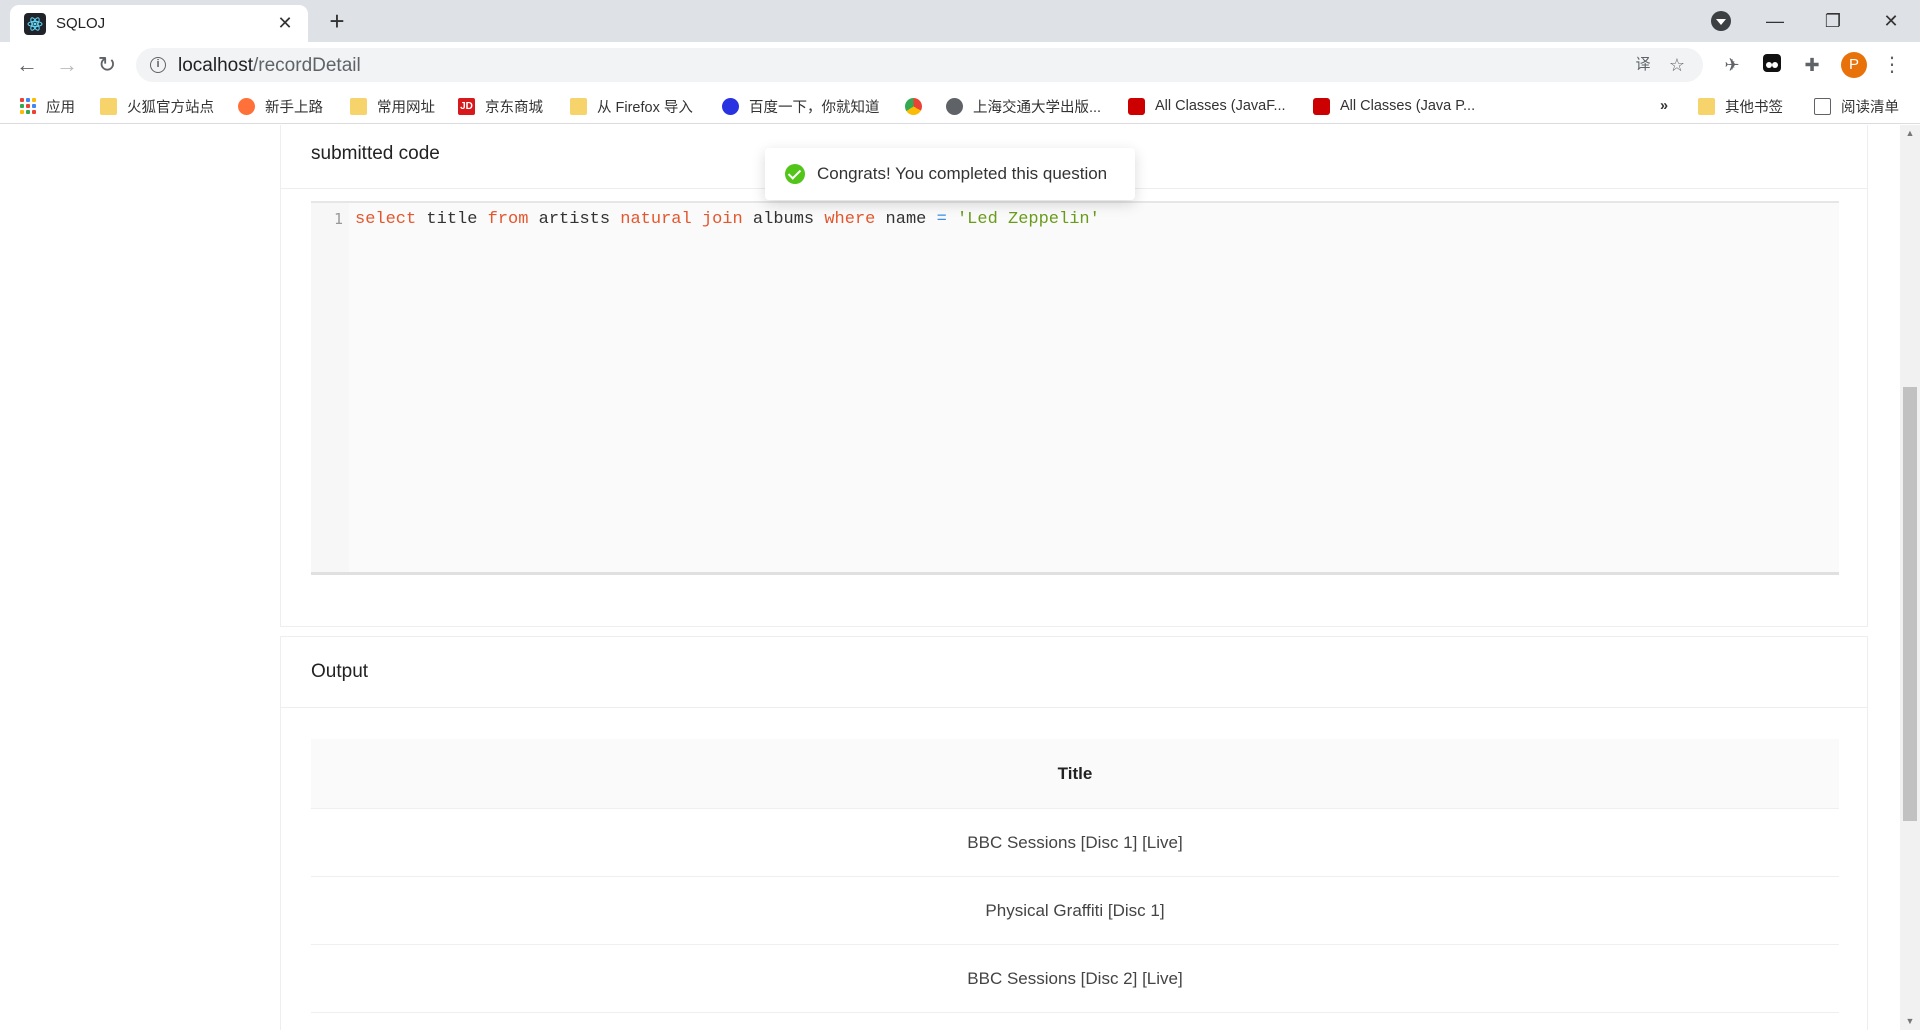 This screenshot has height=1030, width=1920. Describe the element at coordinates (1891, 21) in the screenshot. I see `window-close-icon: ✕` at that location.